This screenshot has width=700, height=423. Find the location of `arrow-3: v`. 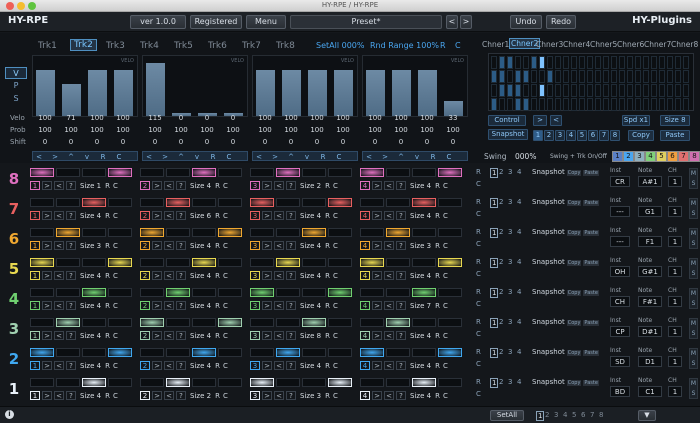

arrow-3: v is located at coordinates (417, 157).